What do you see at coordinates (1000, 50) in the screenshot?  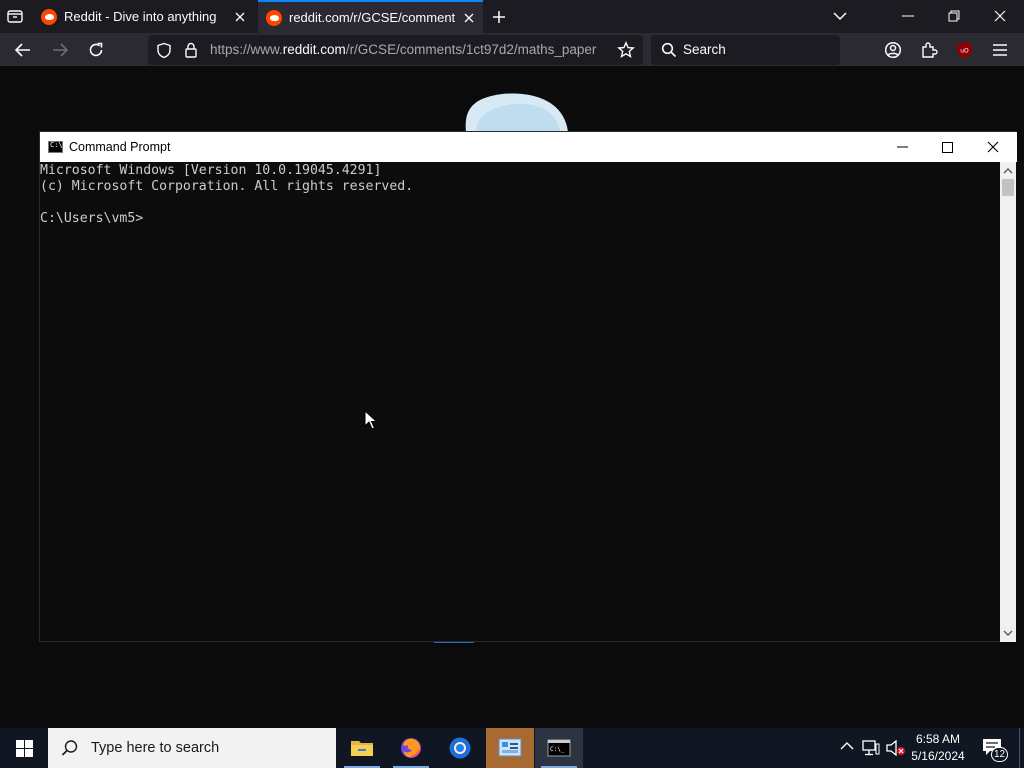 I see `hamburger-menu-icon` at bounding box center [1000, 50].